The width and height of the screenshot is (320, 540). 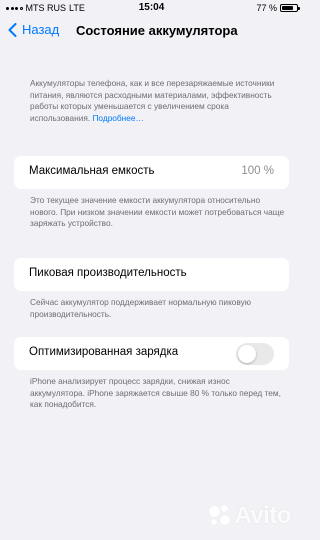 I want to click on peak-performance-label: Пиковая производительность, so click(x=108, y=273).